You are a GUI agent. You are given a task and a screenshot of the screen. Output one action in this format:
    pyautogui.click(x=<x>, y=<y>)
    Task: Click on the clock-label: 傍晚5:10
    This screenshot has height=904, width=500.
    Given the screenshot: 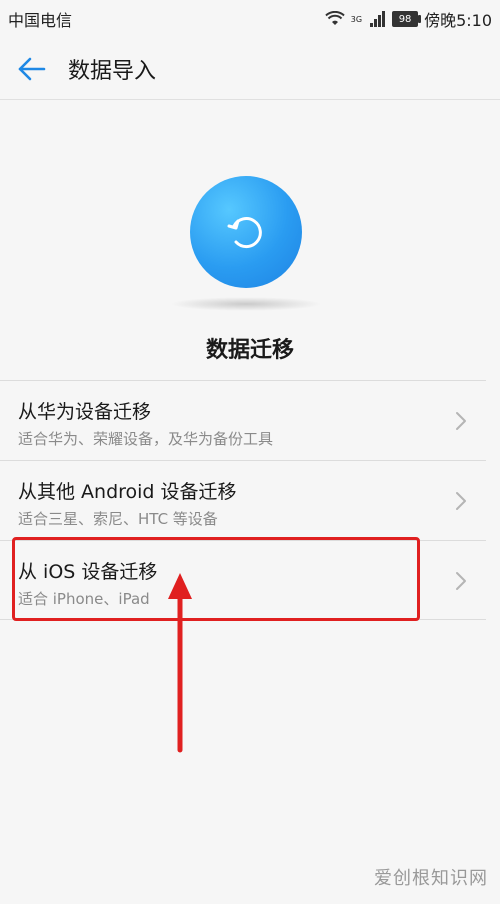 What is the action you would take?
    pyautogui.click(x=458, y=20)
    